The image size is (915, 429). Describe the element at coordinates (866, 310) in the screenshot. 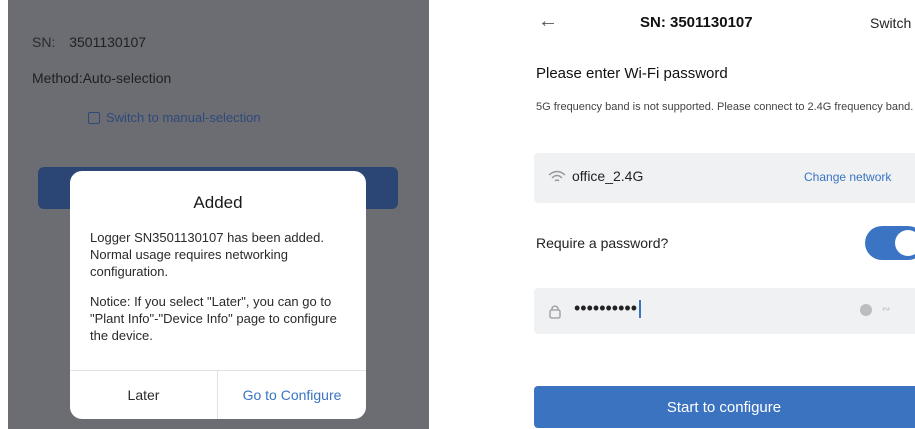

I see `clear-icon` at that location.